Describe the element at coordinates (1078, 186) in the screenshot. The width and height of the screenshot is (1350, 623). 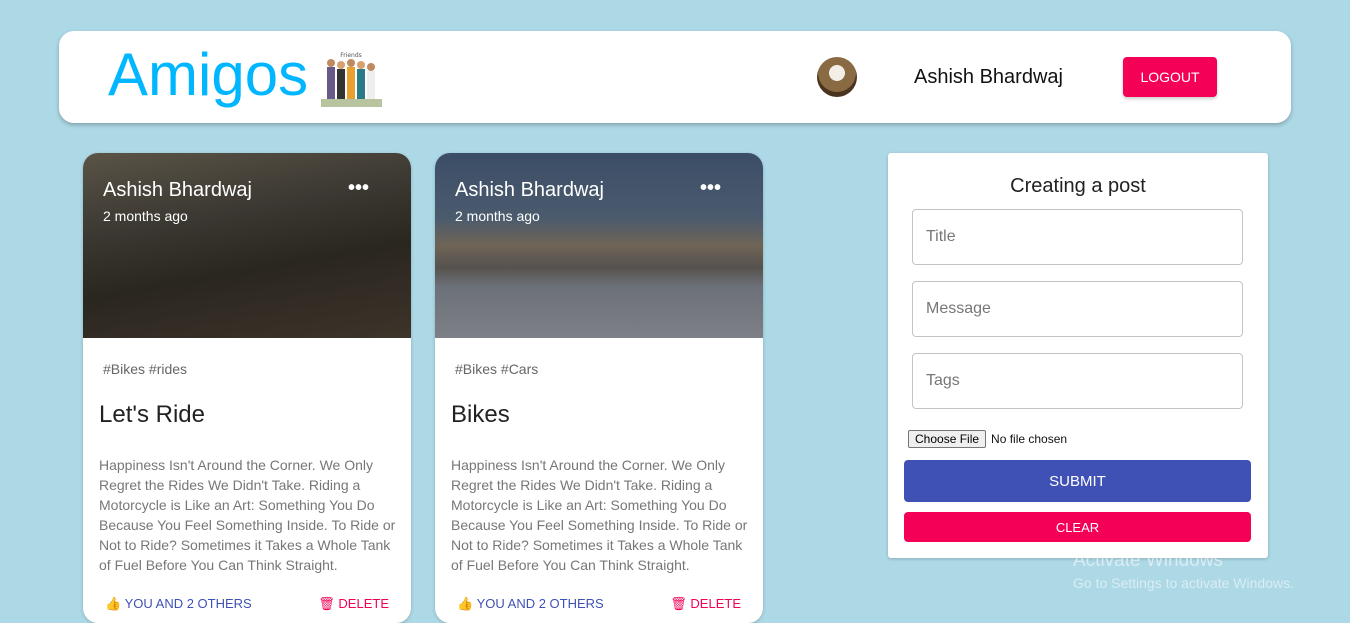
I see `form-title: Creating a post` at that location.